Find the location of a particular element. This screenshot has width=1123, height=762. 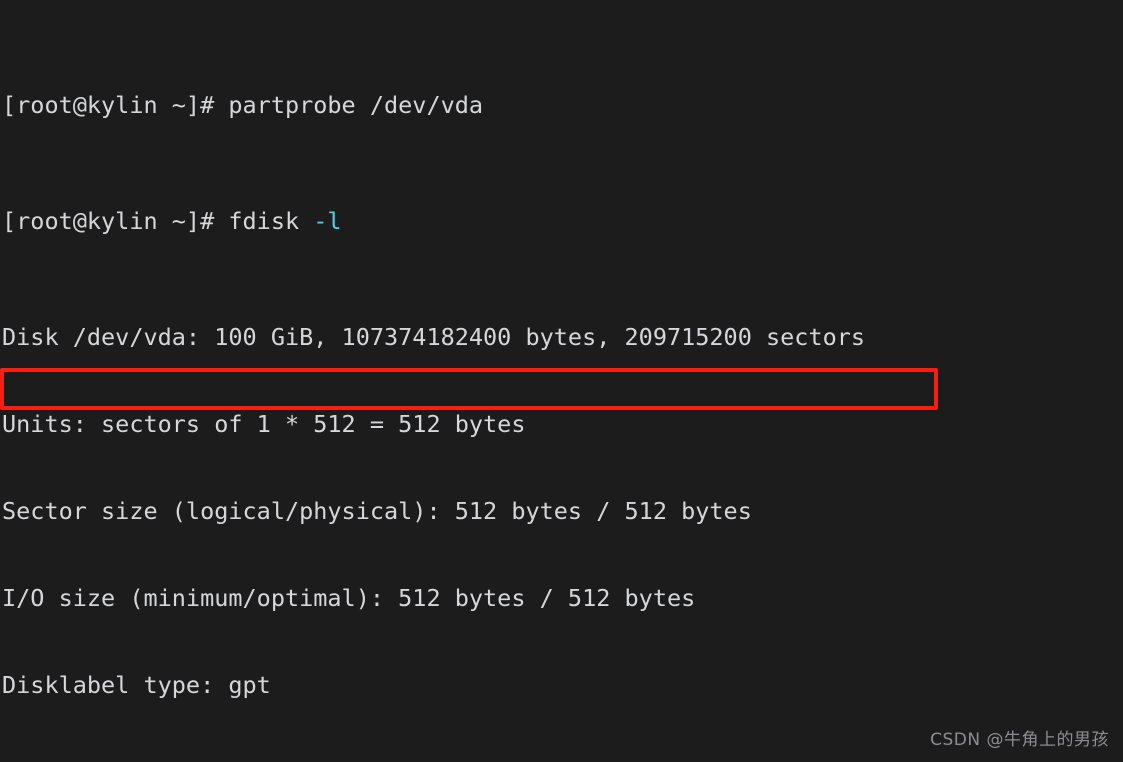

fdisk-flag-l: -l is located at coordinates (327, 221).